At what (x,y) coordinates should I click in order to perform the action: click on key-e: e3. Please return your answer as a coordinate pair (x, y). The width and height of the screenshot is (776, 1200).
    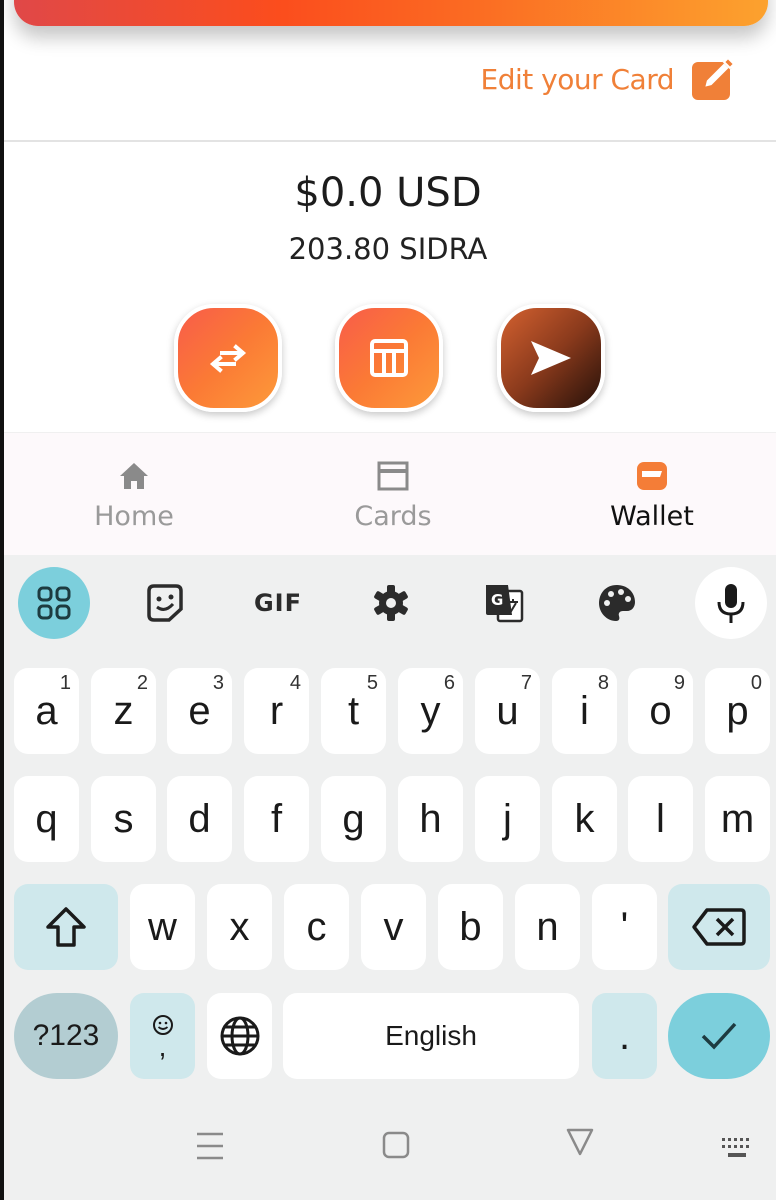
    Looking at the image, I should click on (199, 711).